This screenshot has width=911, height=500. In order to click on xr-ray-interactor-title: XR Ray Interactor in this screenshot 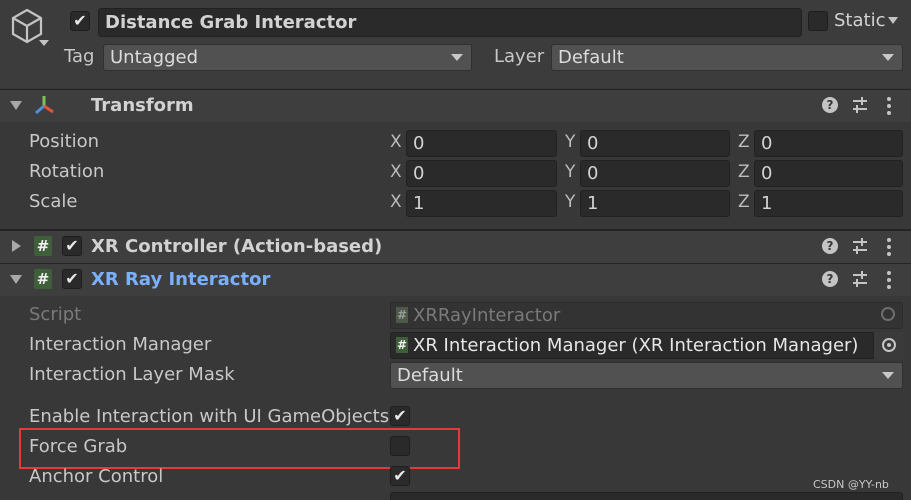, I will do `click(181, 279)`.